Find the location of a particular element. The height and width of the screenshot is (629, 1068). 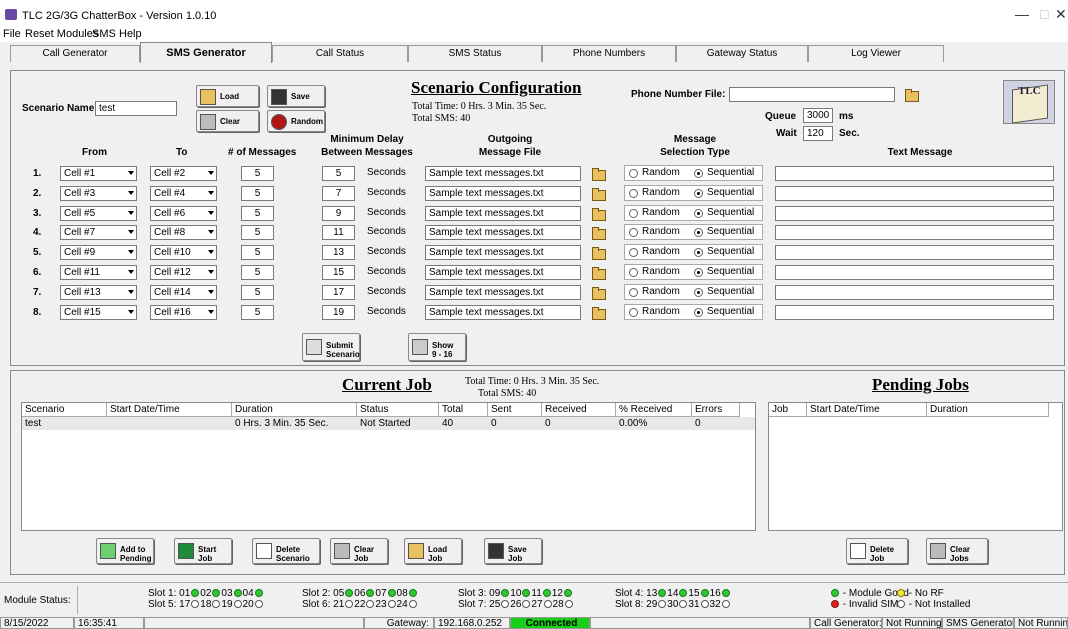

col-scenario: Scenario is located at coordinates (64, 410).